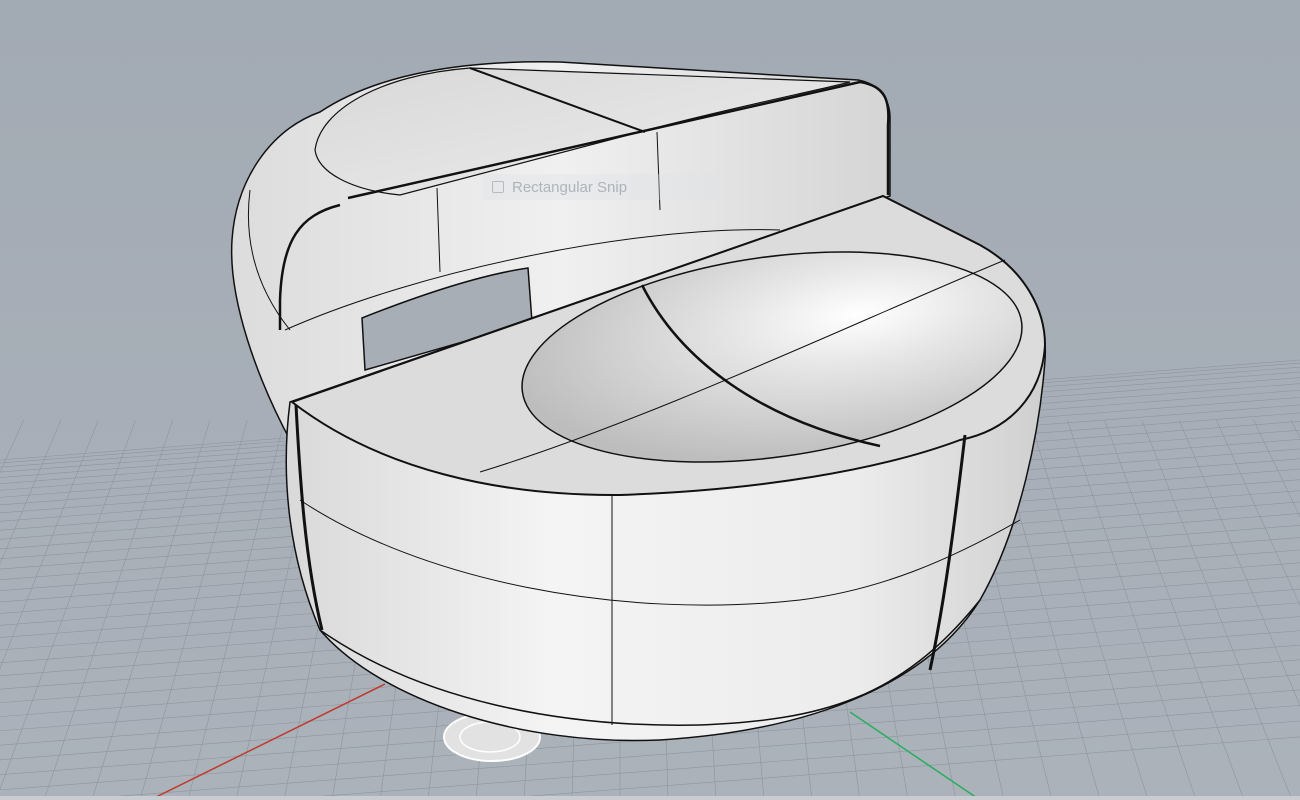 Image resolution: width=1300 pixels, height=800 pixels. Describe the element at coordinates (915, 755) in the screenshot. I see `y-axis-line` at that location.